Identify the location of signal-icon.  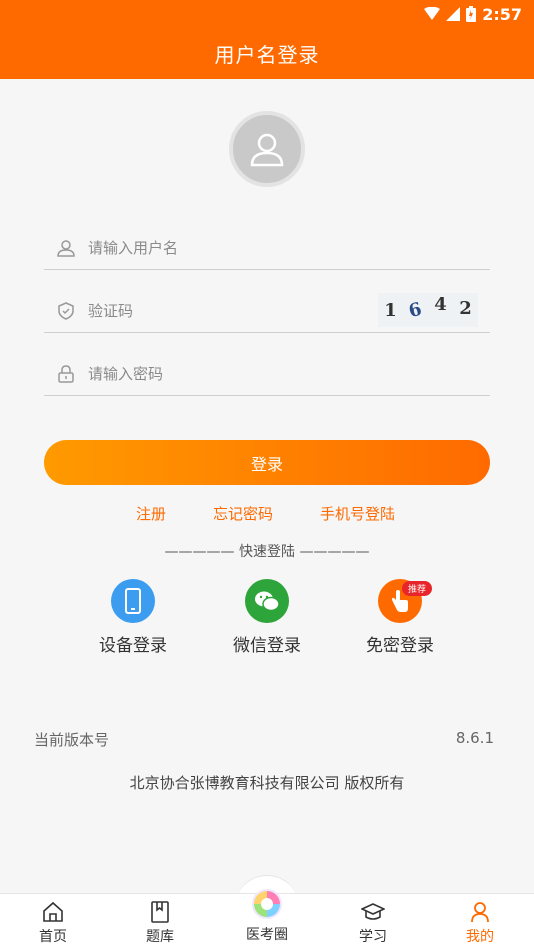
(453, 14).